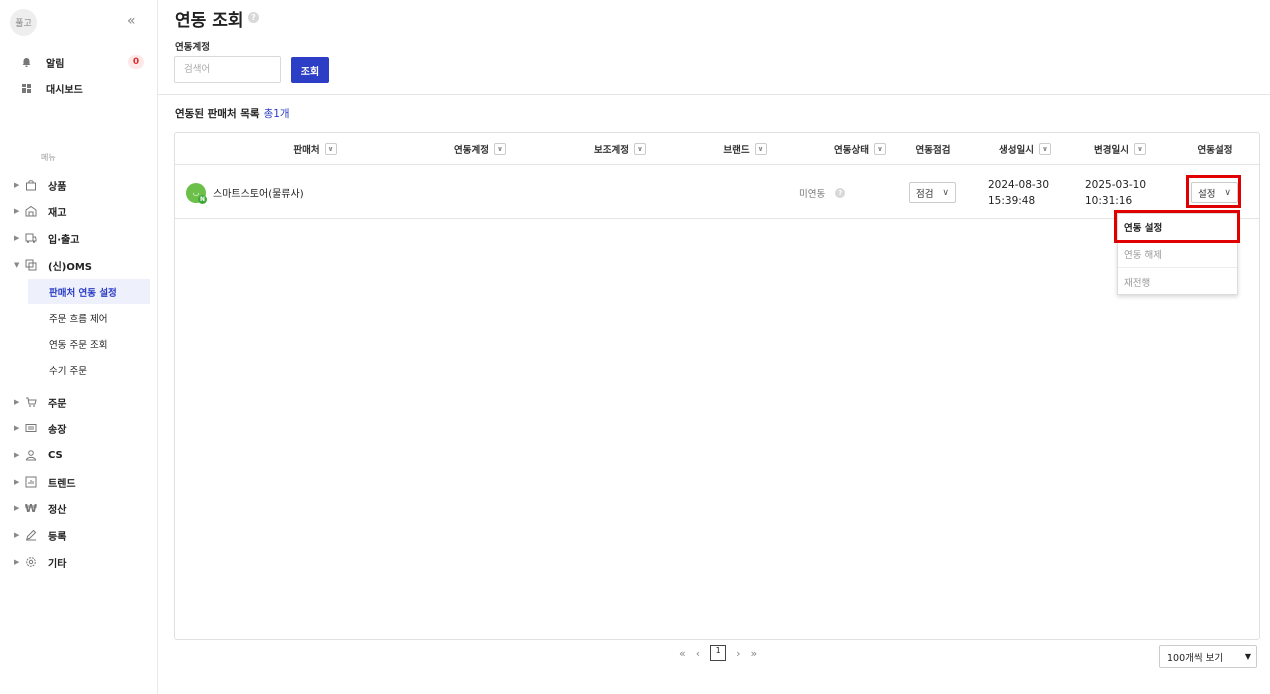 The width and height of the screenshot is (1270, 694). Describe the element at coordinates (1177, 254) in the screenshot. I see `menu-item-unlink: 연동 해제` at that location.